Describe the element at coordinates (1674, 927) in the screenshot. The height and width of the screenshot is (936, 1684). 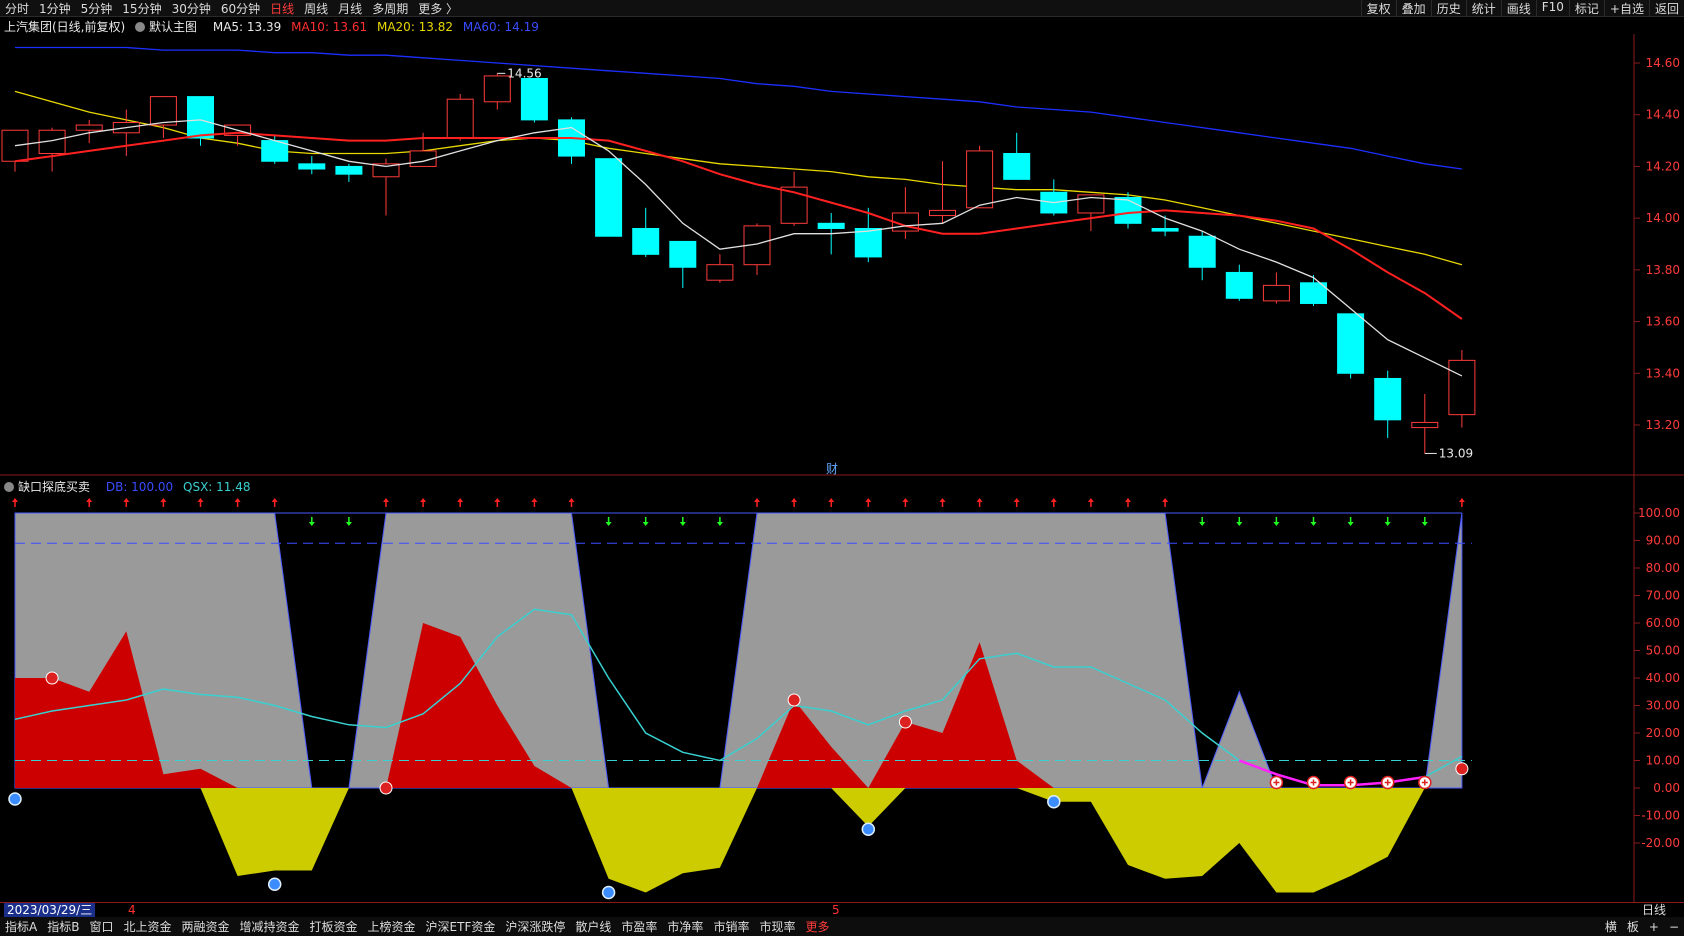
I see `bottom-control-3: −` at that location.